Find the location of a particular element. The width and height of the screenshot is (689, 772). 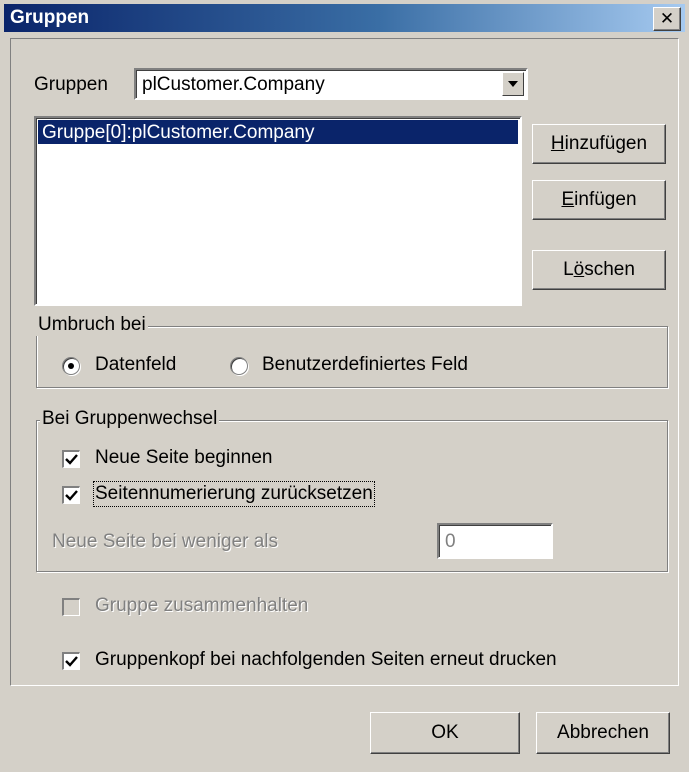

insert-button: Einfügen is located at coordinates (599, 200).